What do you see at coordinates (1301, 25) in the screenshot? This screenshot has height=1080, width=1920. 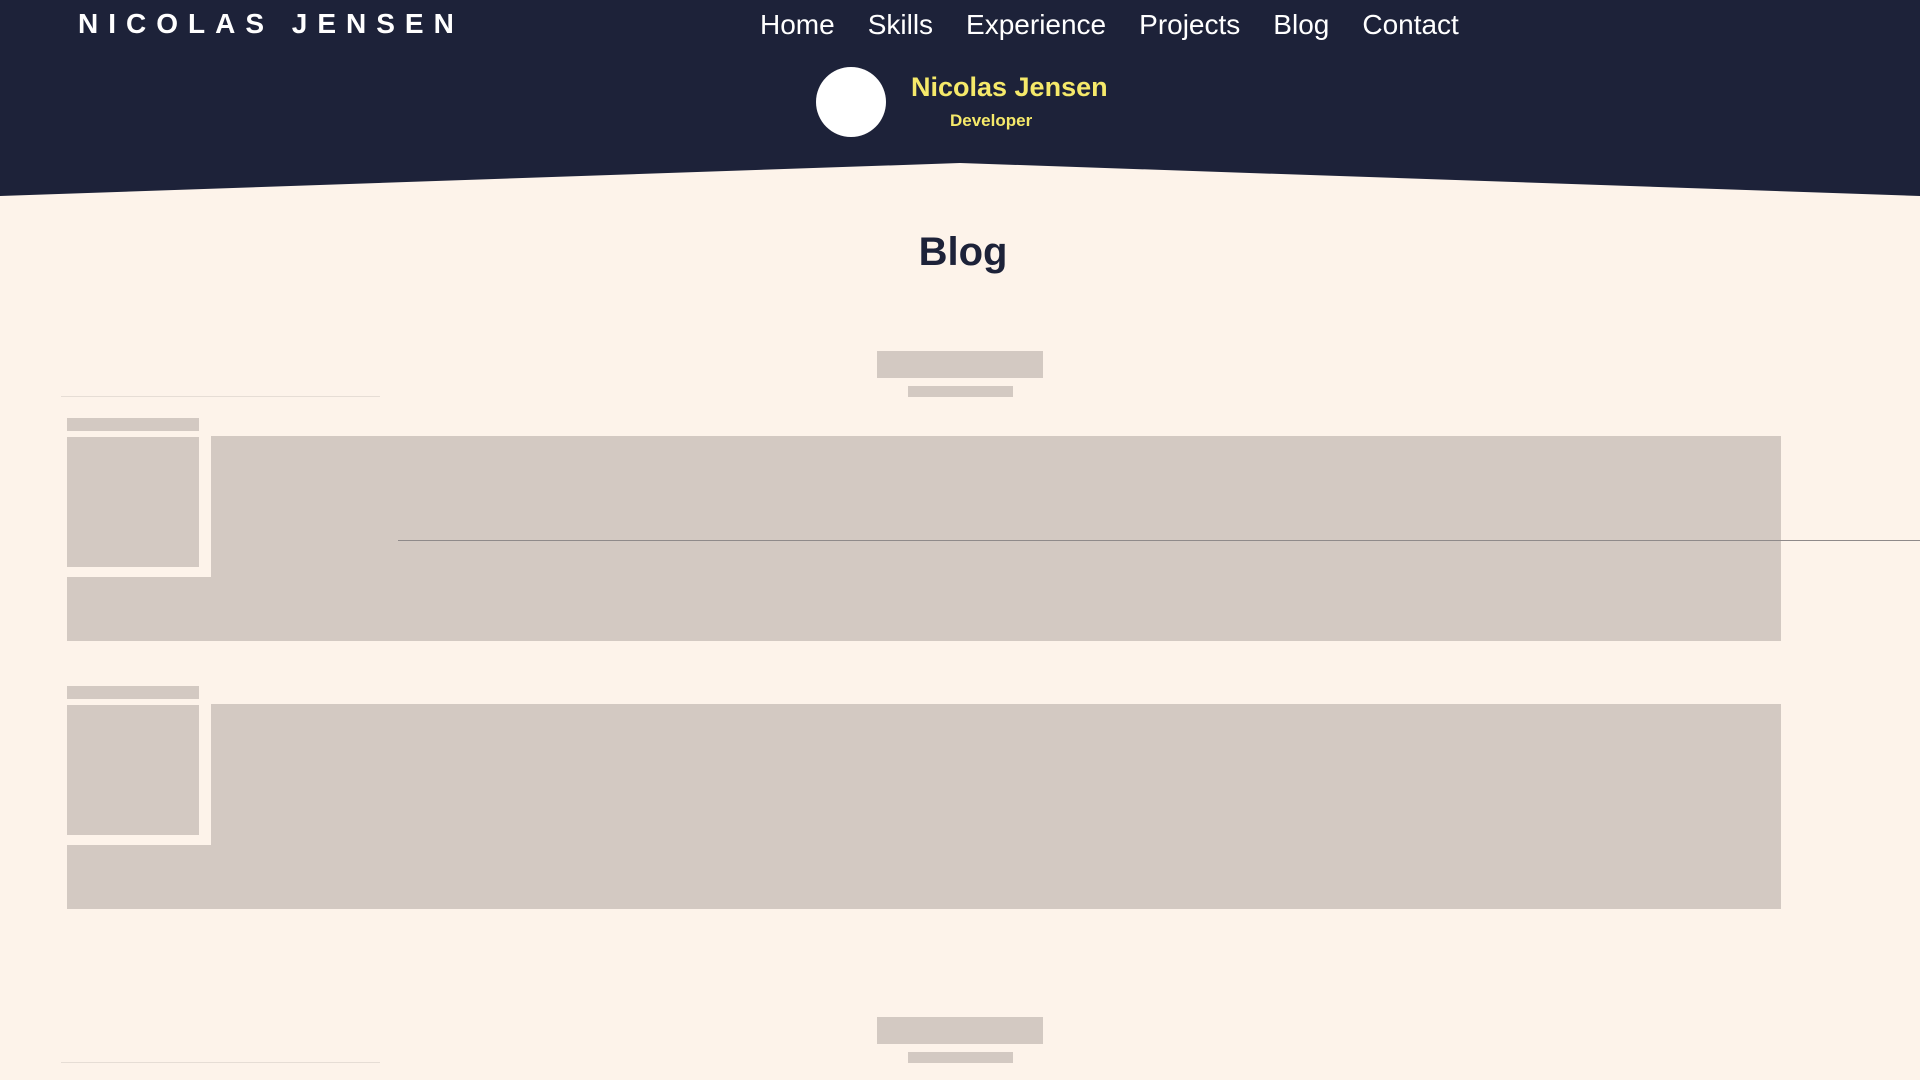 I see `nav-blog: Blog` at bounding box center [1301, 25].